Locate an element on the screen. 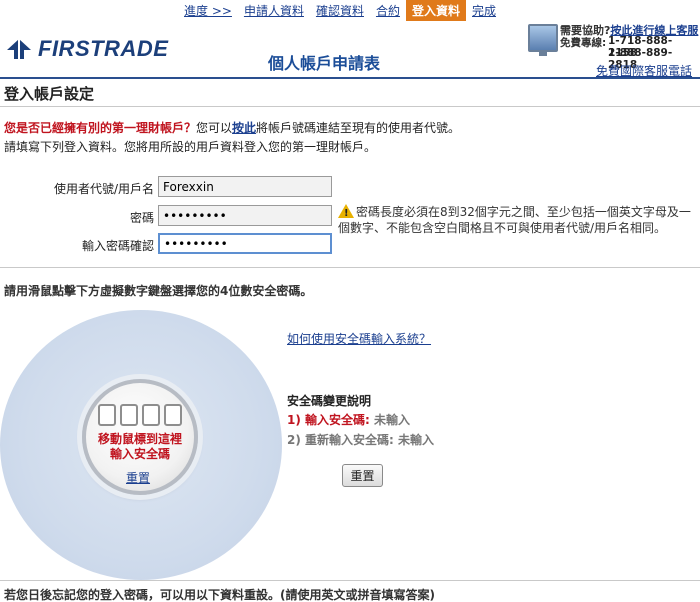  form-divider is located at coordinates (350, 267).